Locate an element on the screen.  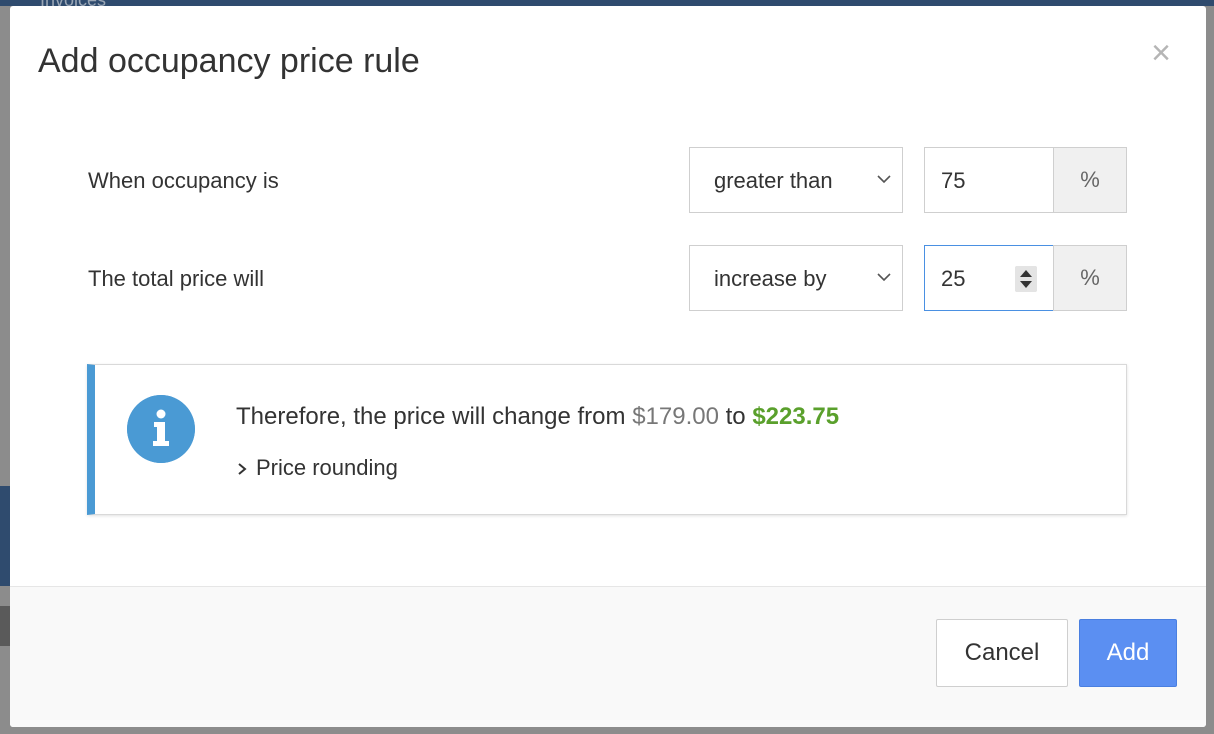
close-icon: × is located at coordinates (1161, 53).